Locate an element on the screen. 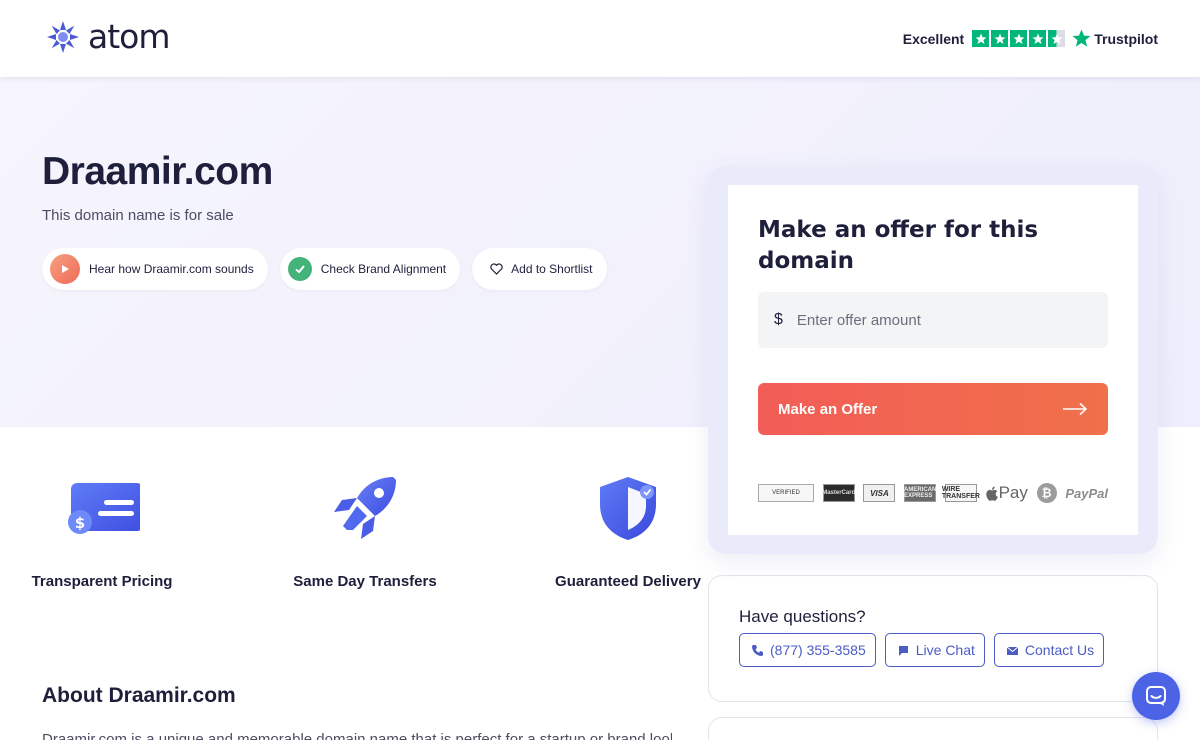  wire-transfer-icon: WIRE TRANSFER is located at coordinates (960, 493).